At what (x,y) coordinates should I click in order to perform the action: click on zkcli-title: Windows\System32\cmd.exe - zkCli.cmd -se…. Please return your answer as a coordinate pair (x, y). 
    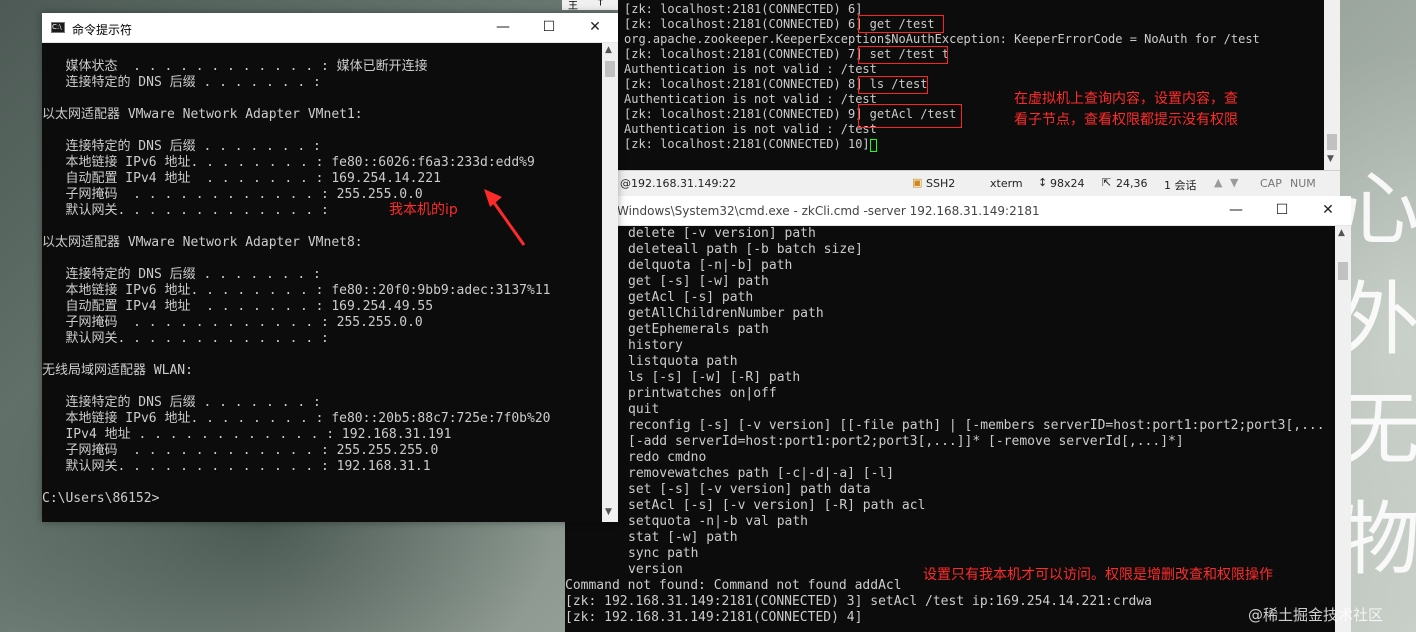
    Looking at the image, I should click on (828, 211).